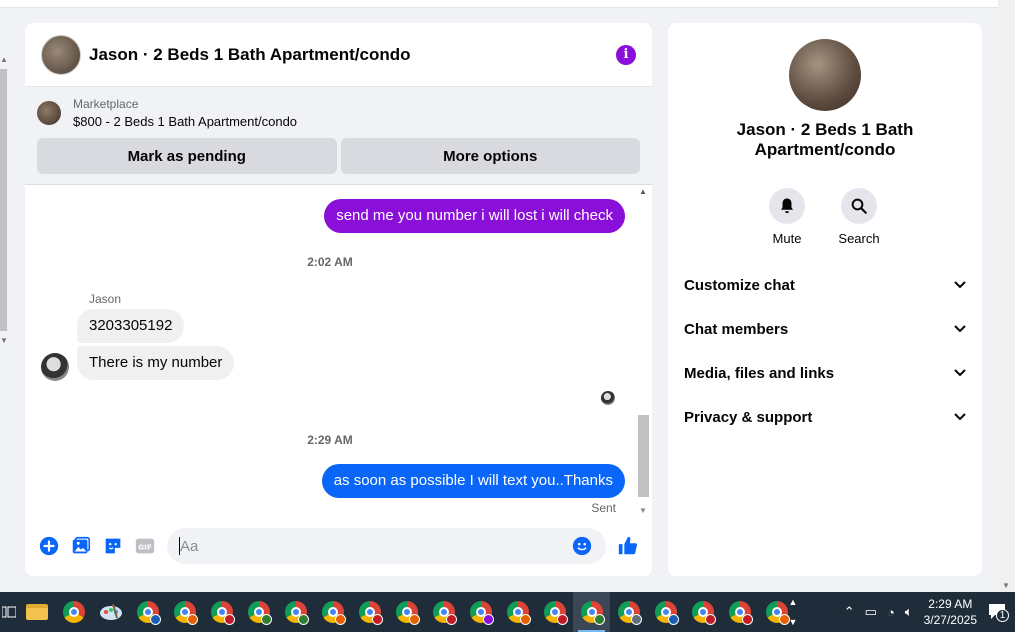 This screenshot has height=632, width=1015. What do you see at coordinates (824, 217) in the screenshot?
I see `profile-actions: Mute Search` at bounding box center [824, 217].